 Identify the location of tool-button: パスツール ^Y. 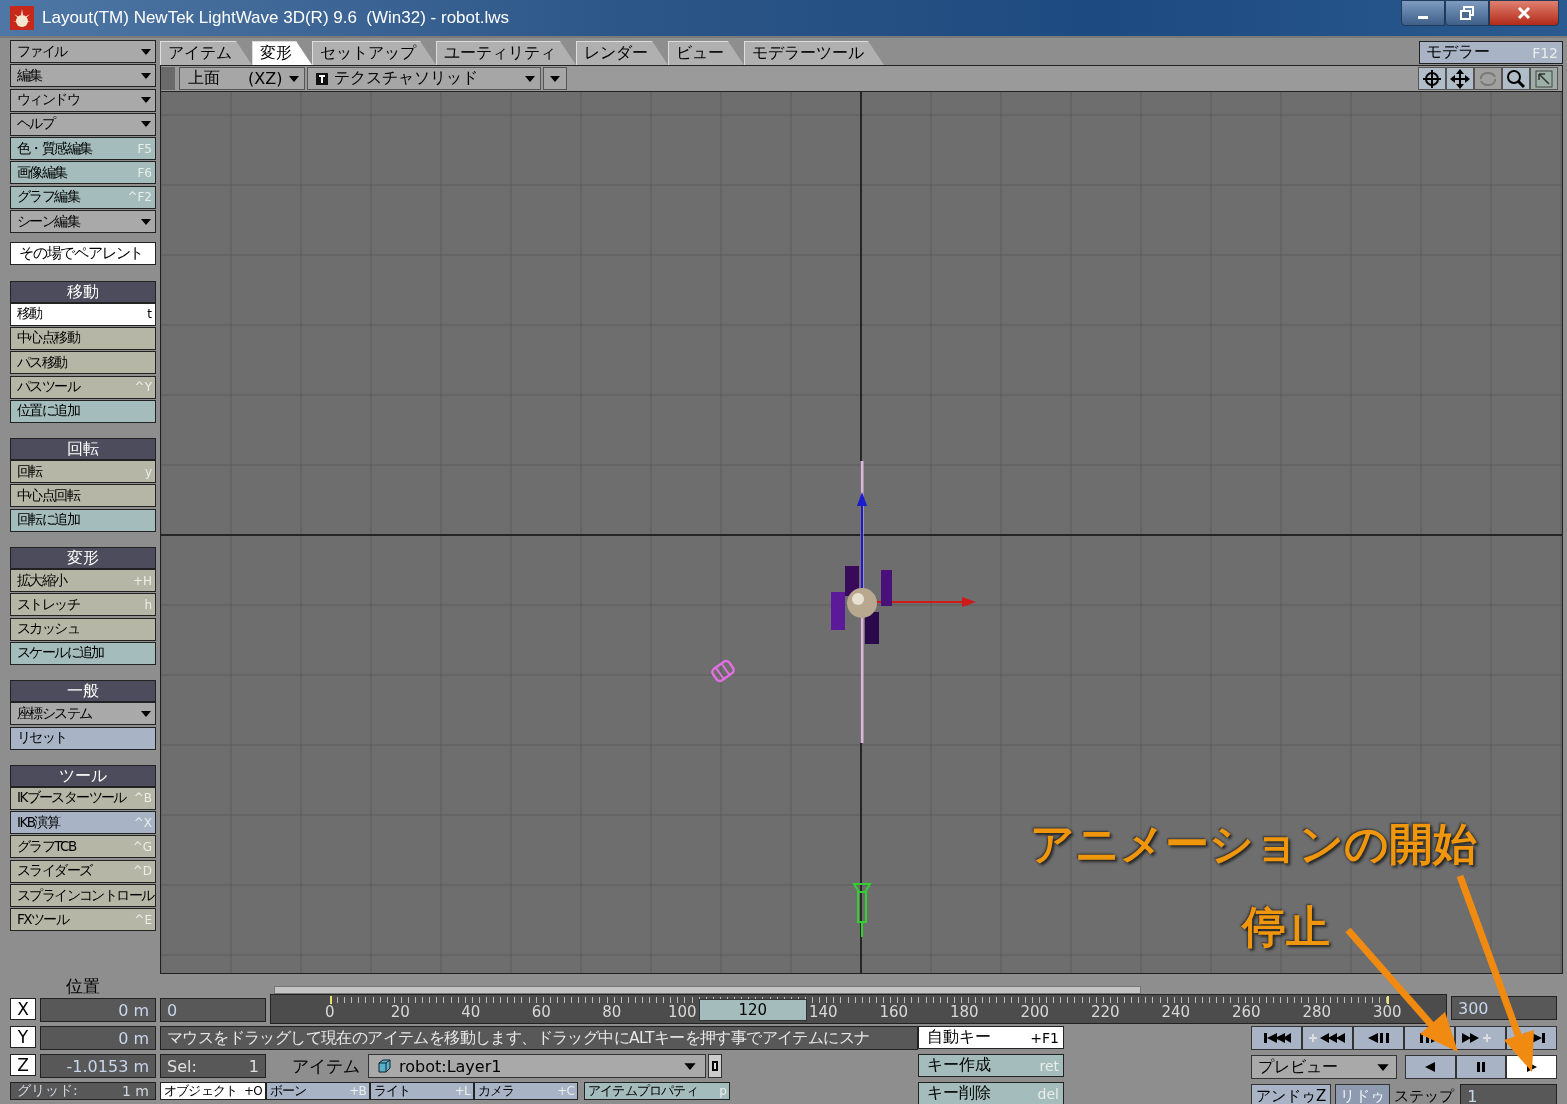
(83, 387).